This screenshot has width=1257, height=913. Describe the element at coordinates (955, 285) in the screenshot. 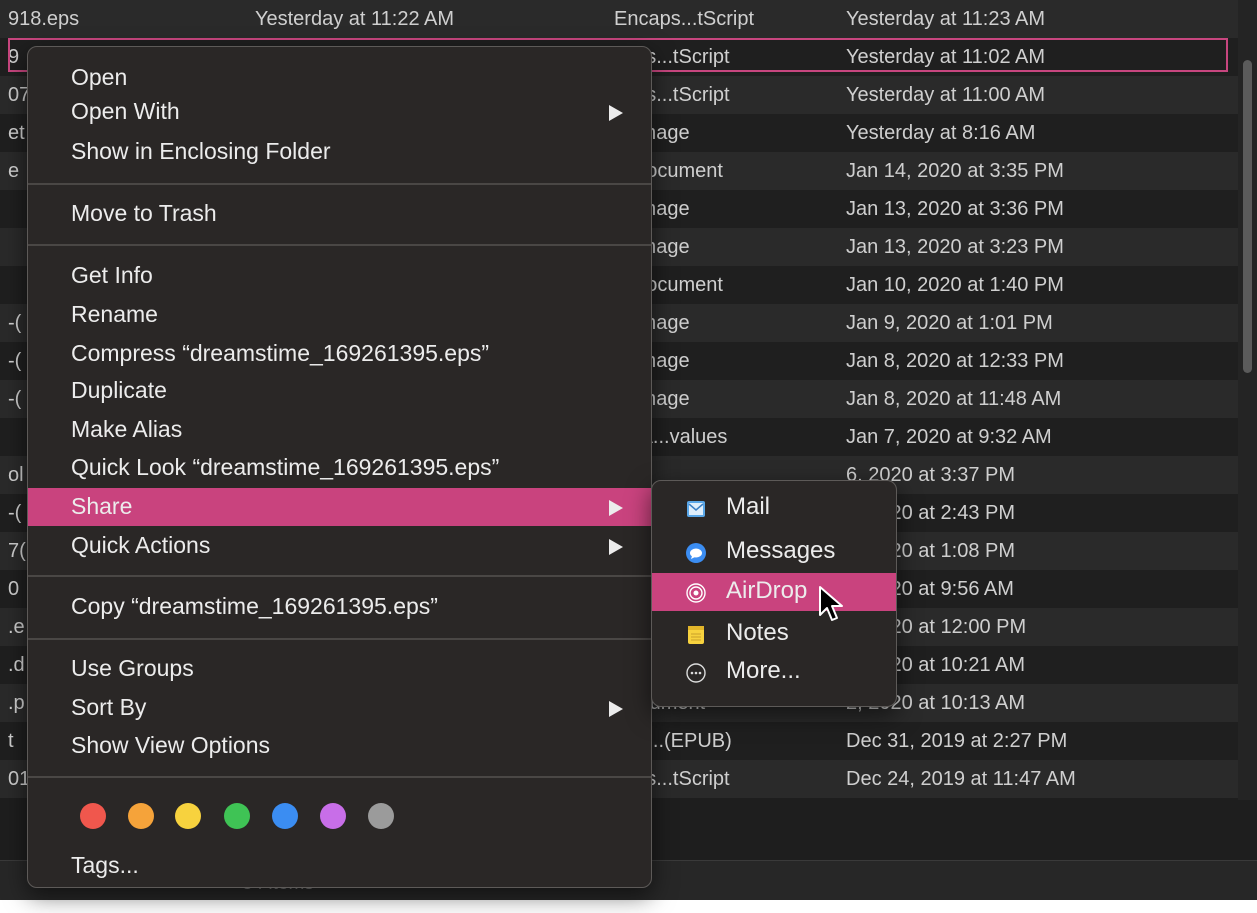

I see `date-modified-cell: Jan 10, 2020 at 1:40 PM` at that location.